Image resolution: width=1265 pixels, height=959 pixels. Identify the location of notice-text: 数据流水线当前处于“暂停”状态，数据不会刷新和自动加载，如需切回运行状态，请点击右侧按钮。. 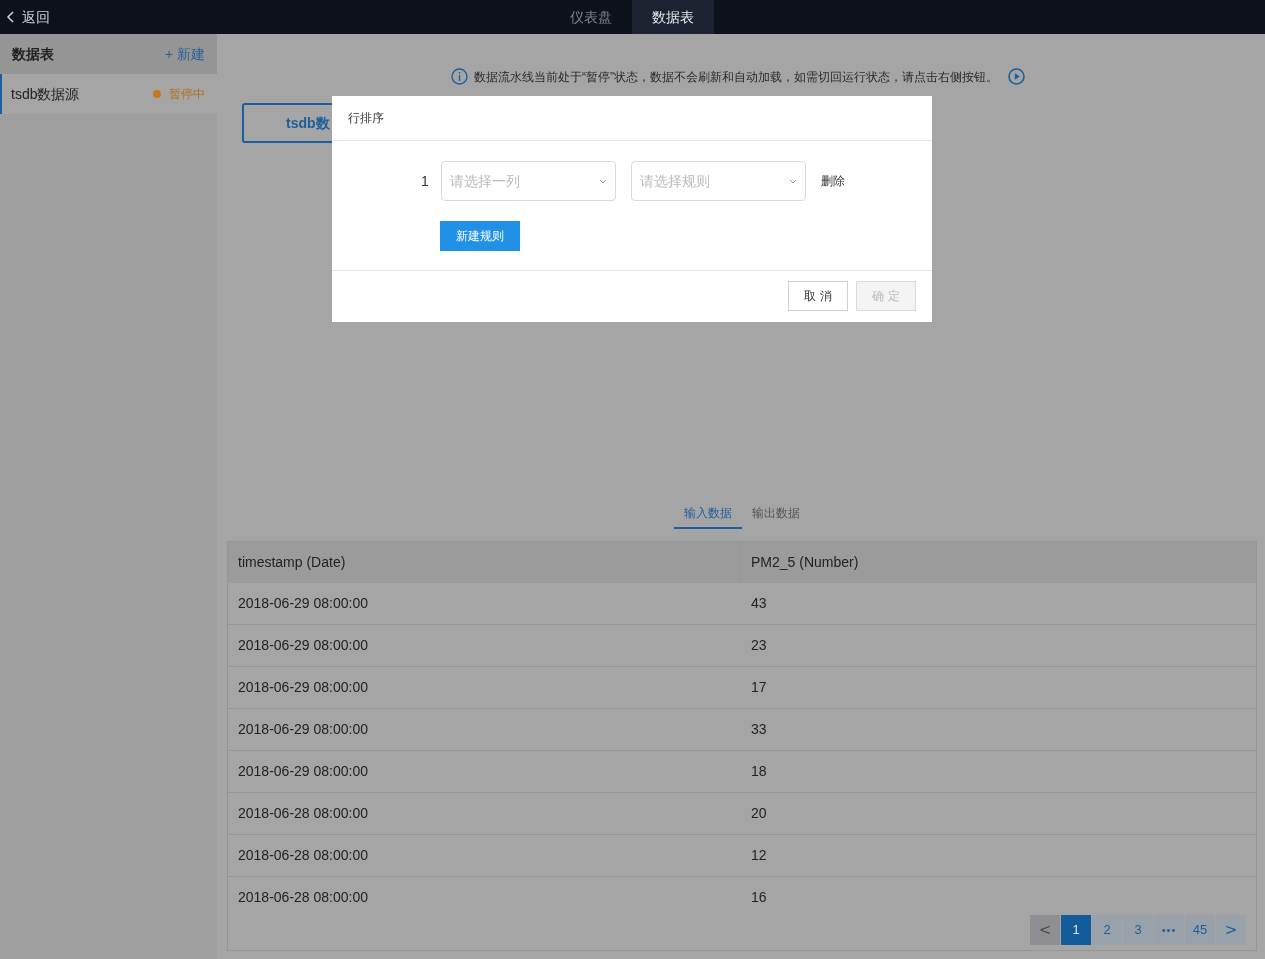
(736, 77).